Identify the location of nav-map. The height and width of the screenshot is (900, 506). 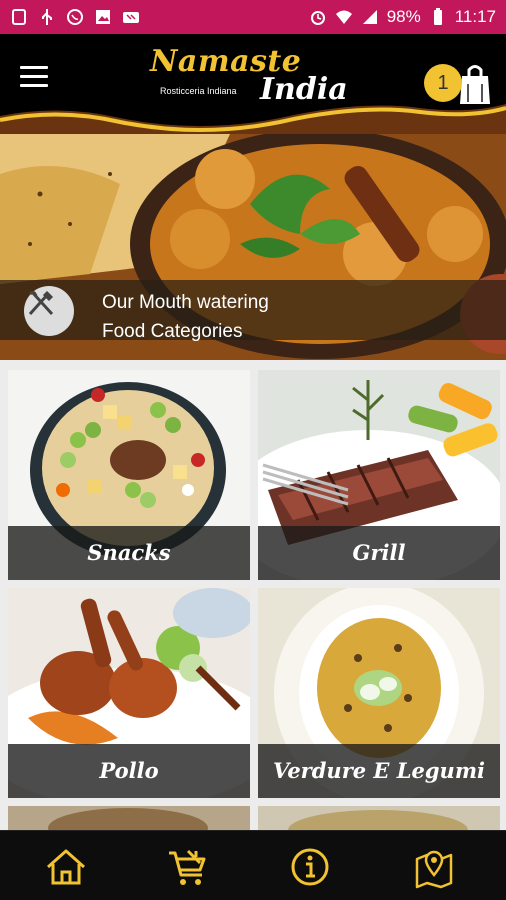
(434, 867).